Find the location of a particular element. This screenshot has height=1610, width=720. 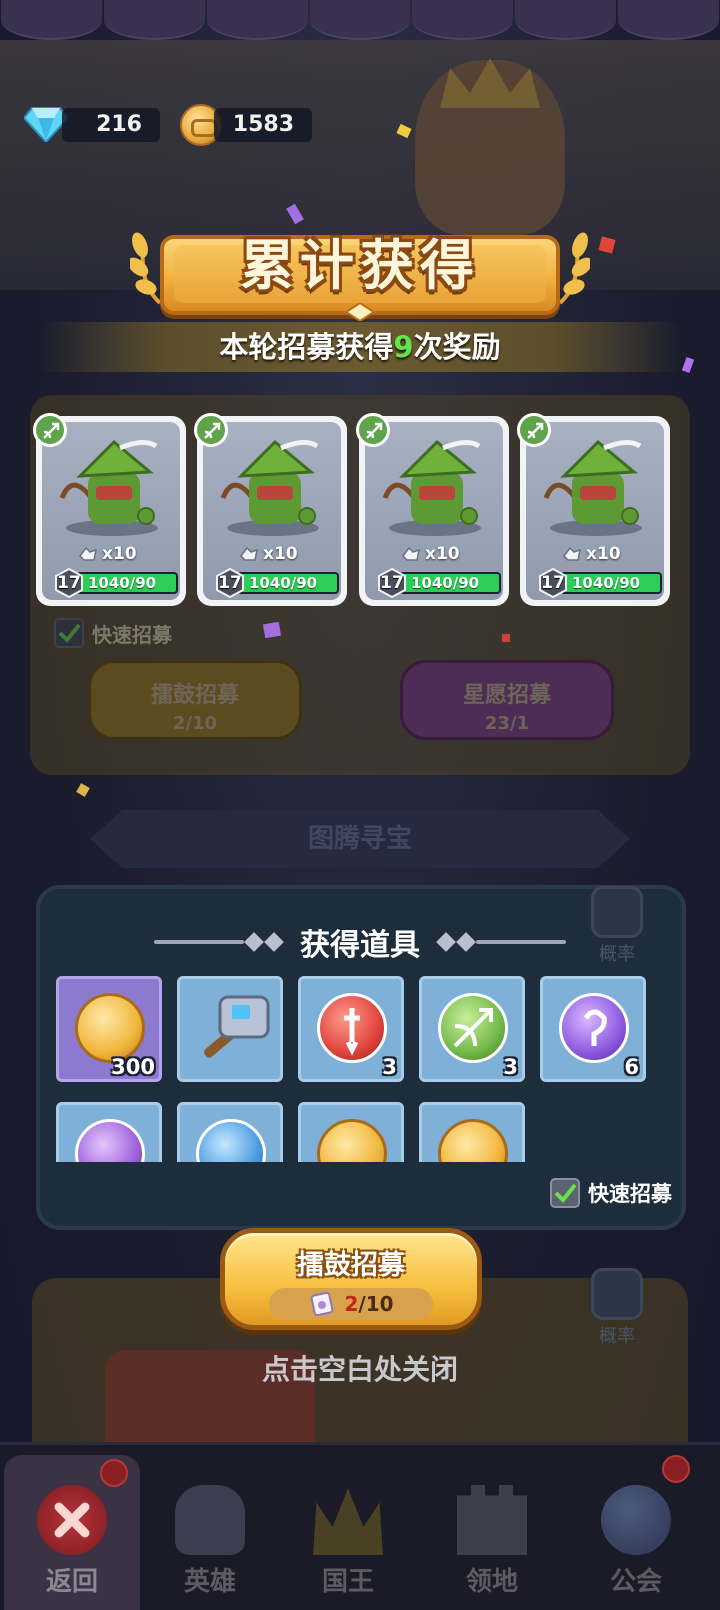

items-section-title: 获得道具 is located at coordinates (360, 945).